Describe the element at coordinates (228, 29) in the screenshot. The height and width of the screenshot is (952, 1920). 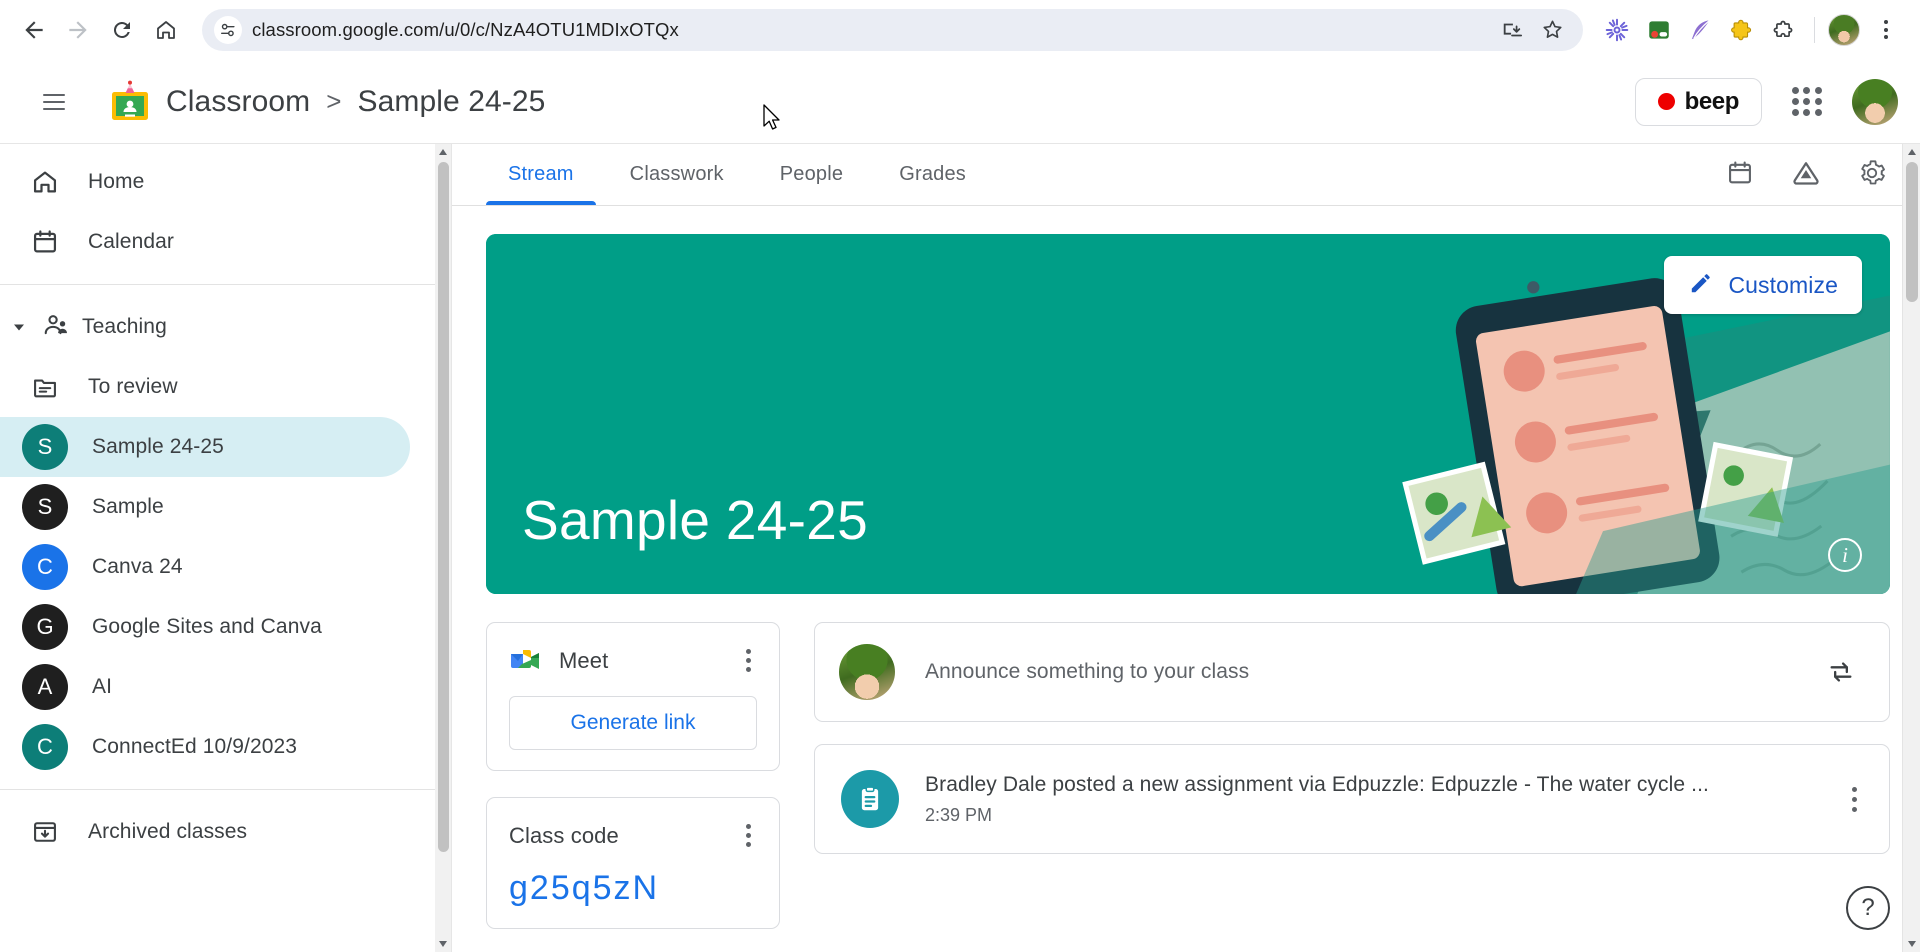
I see `site-settings-icon` at that location.